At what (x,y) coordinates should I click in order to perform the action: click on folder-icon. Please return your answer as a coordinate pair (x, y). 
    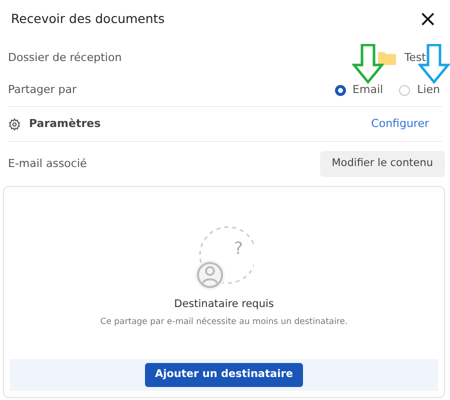
    Looking at the image, I should click on (387, 58).